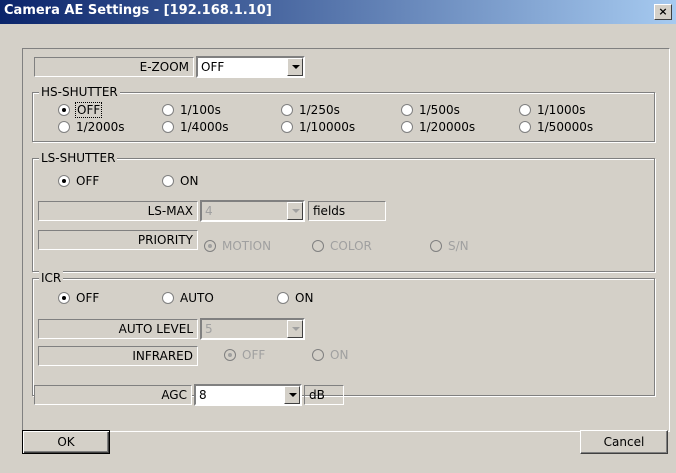  I want to click on ezoom-select: OFF, so click(250, 67).